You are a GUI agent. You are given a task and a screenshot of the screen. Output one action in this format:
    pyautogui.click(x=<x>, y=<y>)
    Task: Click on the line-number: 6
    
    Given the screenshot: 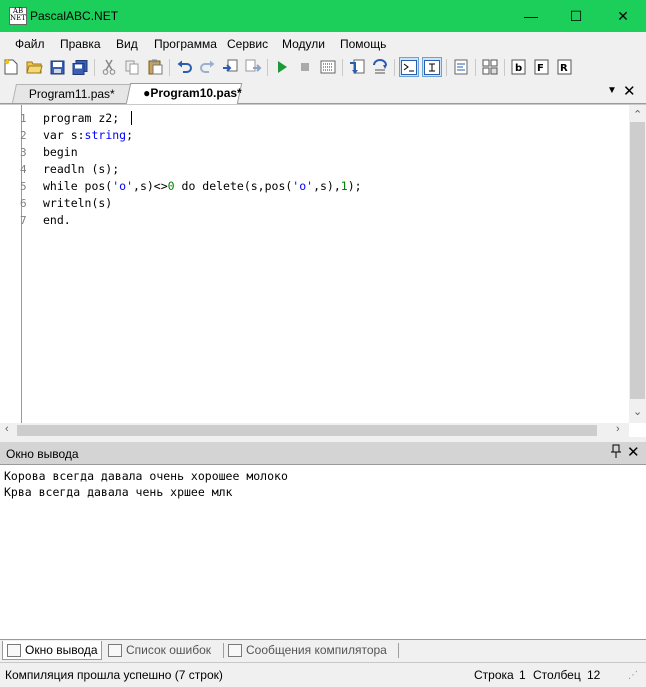 What is the action you would take?
    pyautogui.click(x=23, y=203)
    